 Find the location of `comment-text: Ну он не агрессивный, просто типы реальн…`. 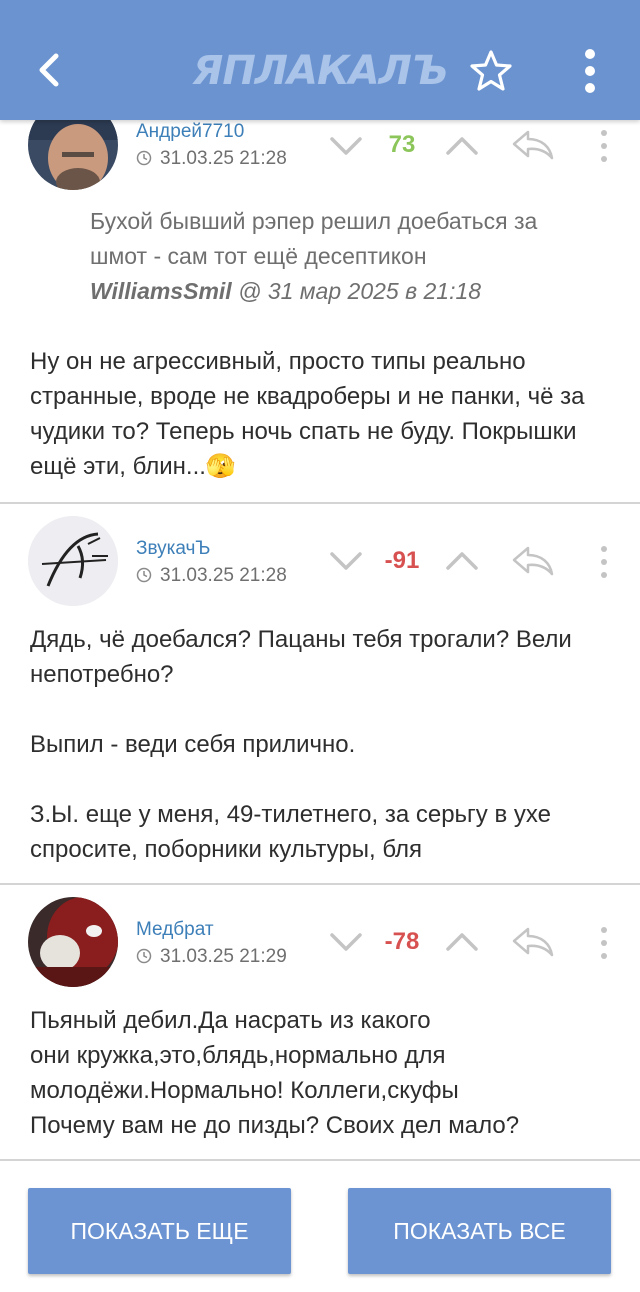

comment-text: Ну он не агрессивный, просто типы реальн… is located at coordinates (307, 414).